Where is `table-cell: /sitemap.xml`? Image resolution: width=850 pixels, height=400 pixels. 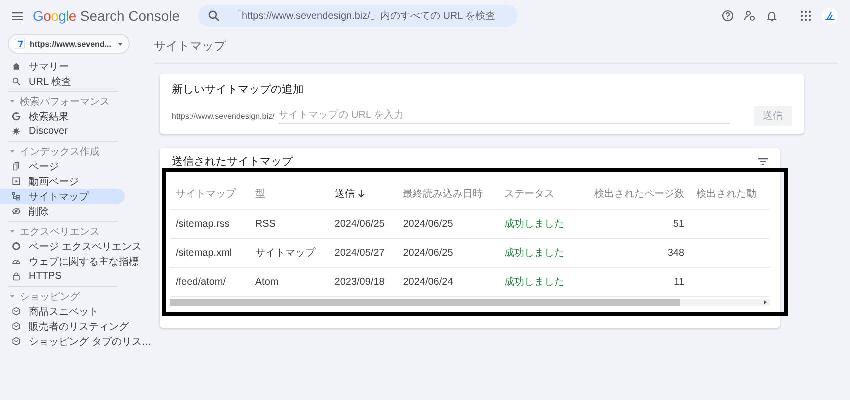
table-cell: /sitemap.xml is located at coordinates (210, 253).